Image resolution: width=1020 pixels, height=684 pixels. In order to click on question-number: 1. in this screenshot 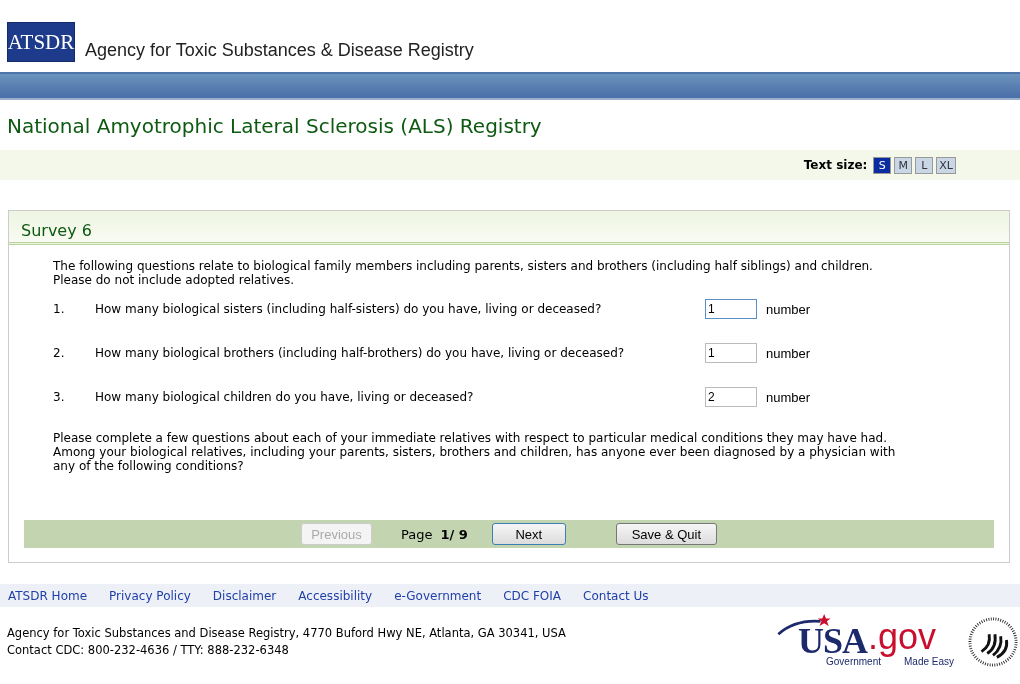, I will do `click(59, 309)`.